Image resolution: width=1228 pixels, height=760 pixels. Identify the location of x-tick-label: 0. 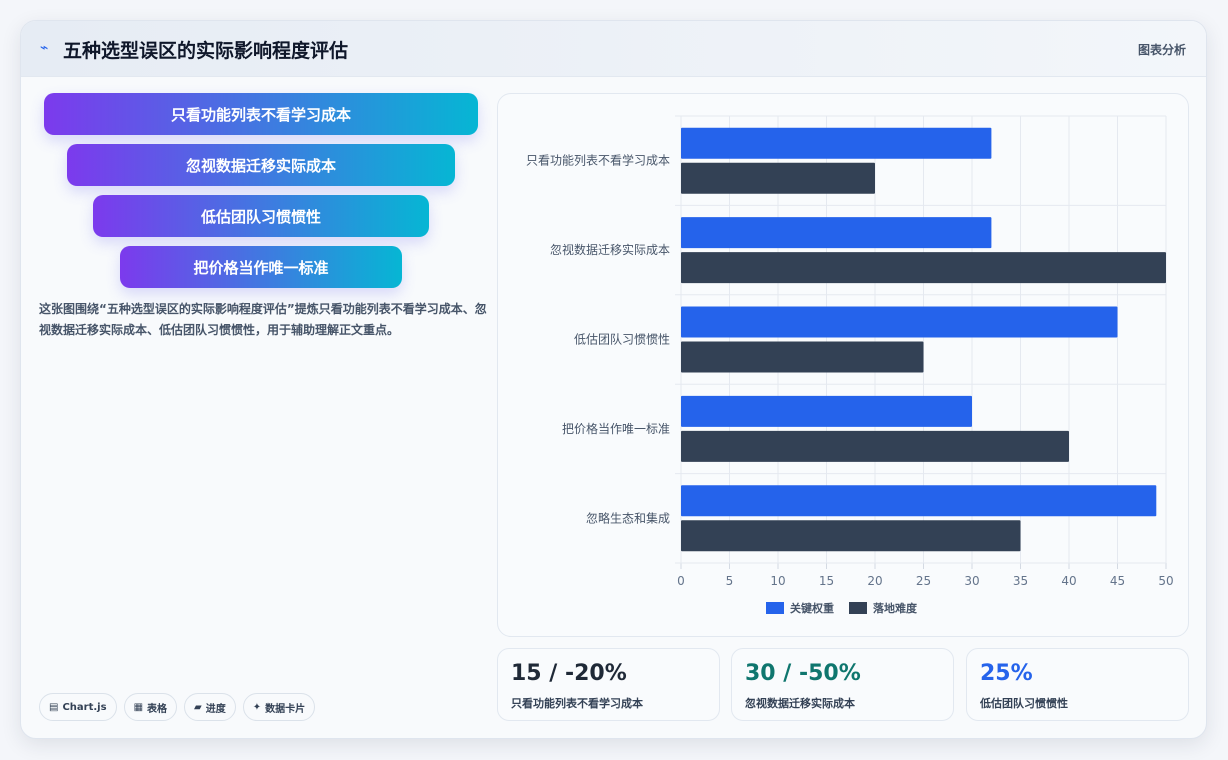
(681, 581).